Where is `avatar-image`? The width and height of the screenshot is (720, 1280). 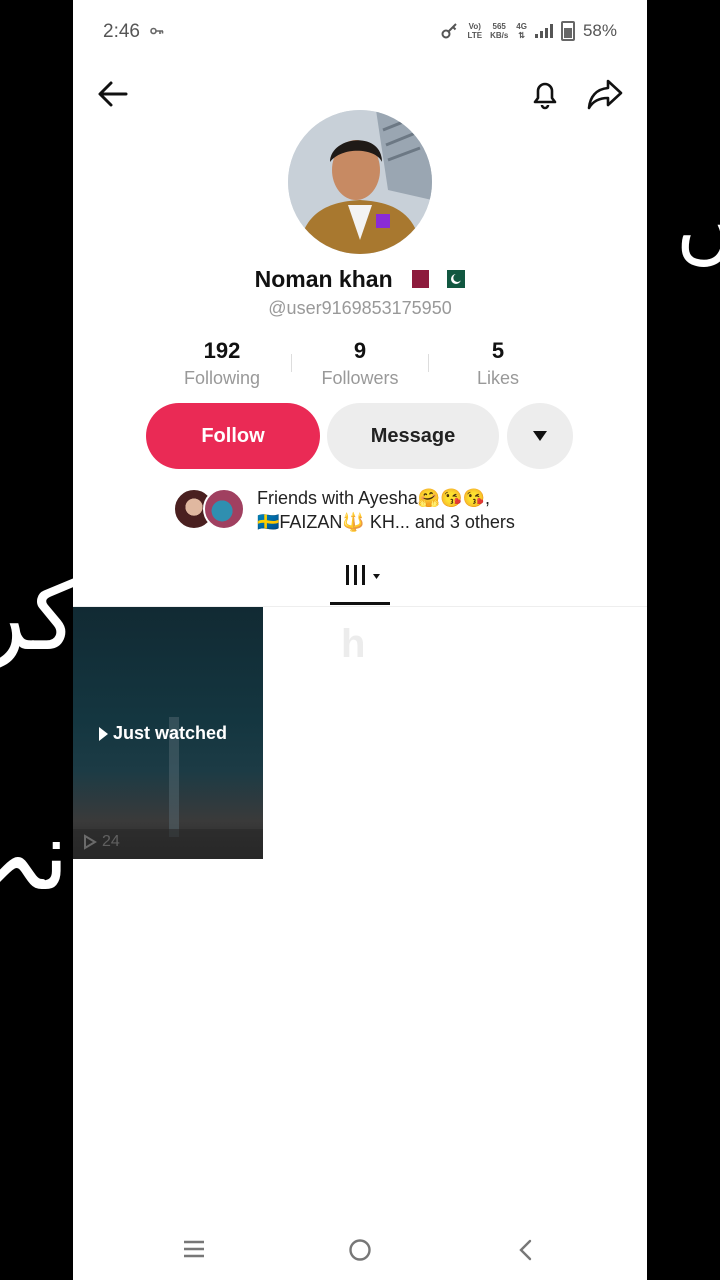
avatar-image is located at coordinates (360, 182).